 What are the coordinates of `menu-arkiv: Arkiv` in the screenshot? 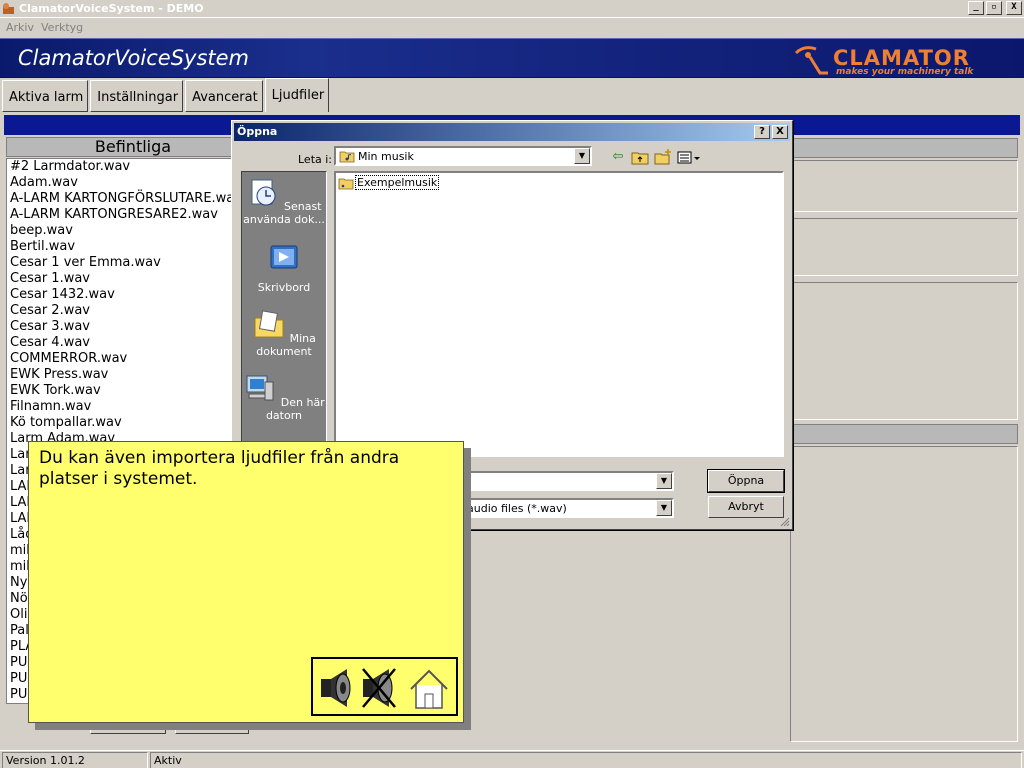 It's located at (20, 27).